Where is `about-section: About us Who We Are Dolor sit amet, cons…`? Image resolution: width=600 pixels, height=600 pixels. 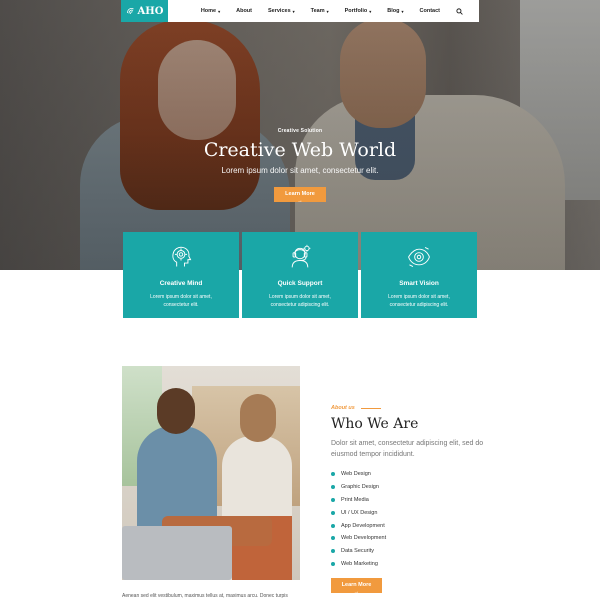 about-section: About us Who We Are Dolor sit amet, cons… is located at coordinates (411, 501).